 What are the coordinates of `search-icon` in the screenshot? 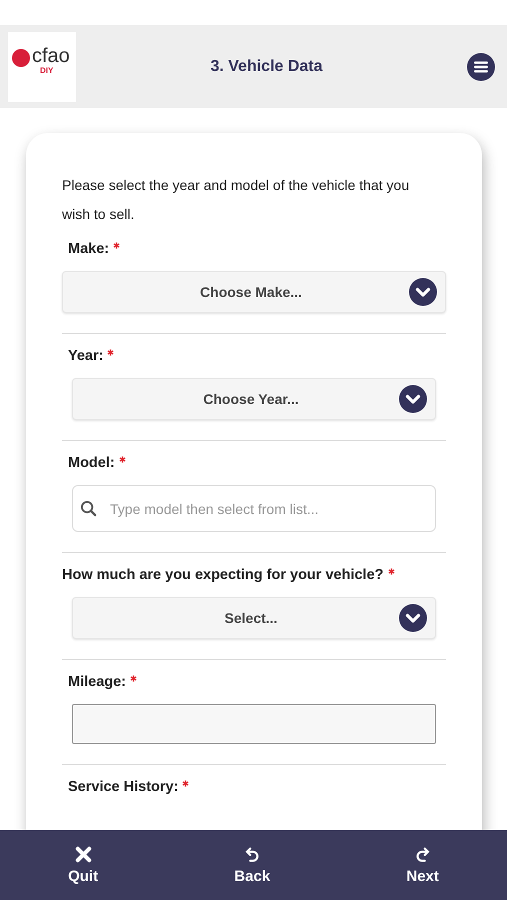 It's located at (88, 508).